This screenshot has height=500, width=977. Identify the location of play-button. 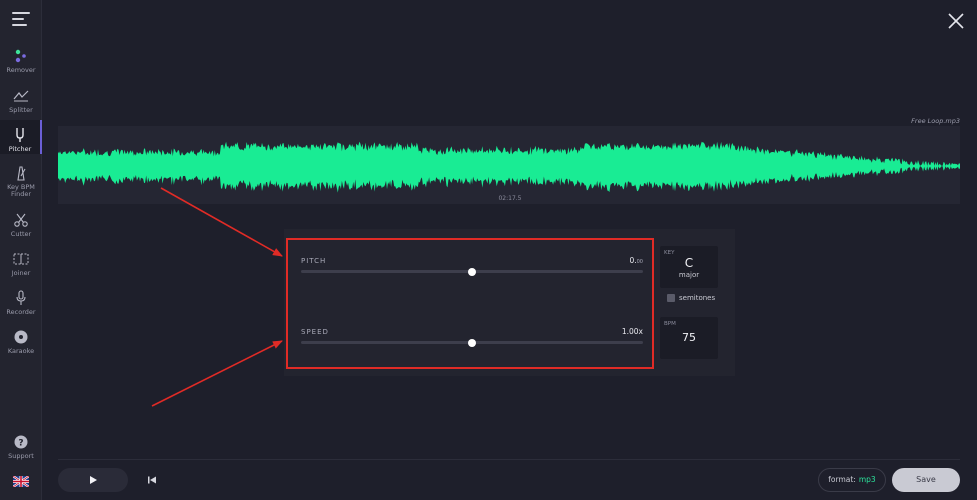
(93, 480).